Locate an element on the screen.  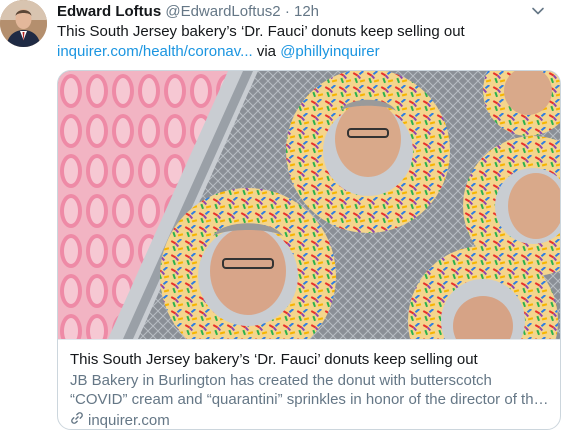
mention-link: @phillyinquirer is located at coordinates (329, 51).